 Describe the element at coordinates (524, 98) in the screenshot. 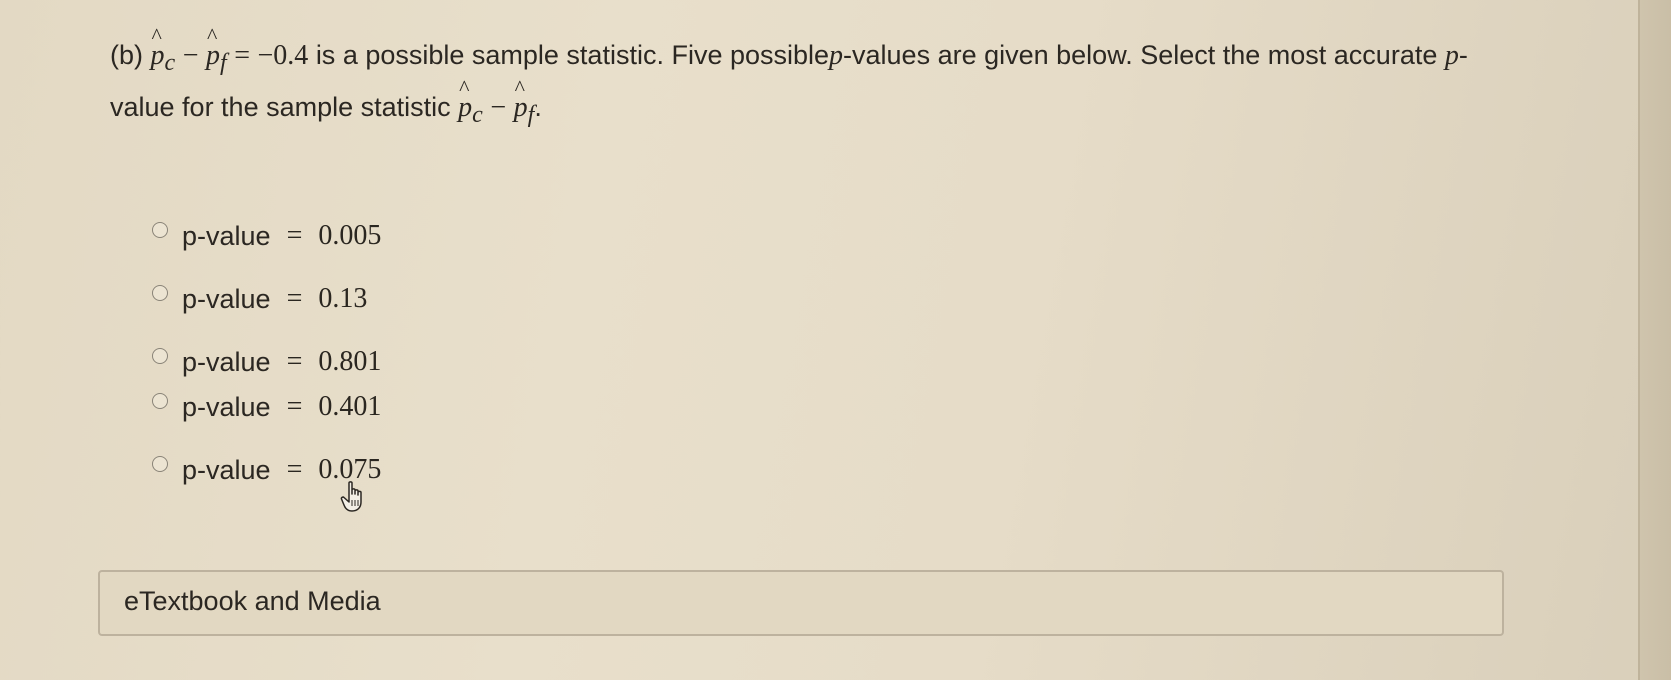

I see `p-hat-f-2: pf` at that location.